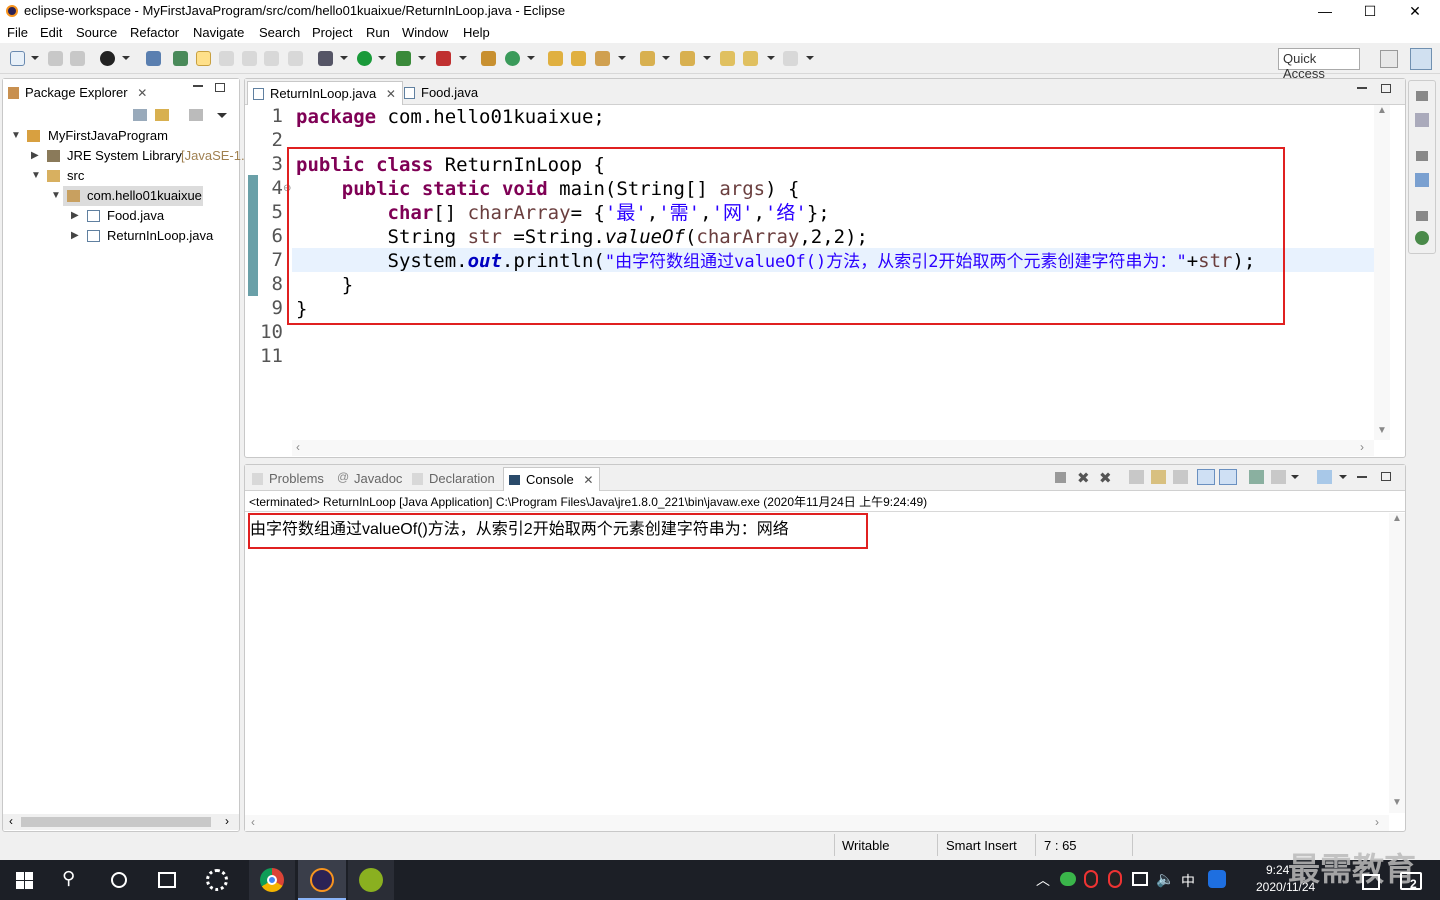 The height and width of the screenshot is (900, 1440). I want to click on forward-icon, so click(790, 58).